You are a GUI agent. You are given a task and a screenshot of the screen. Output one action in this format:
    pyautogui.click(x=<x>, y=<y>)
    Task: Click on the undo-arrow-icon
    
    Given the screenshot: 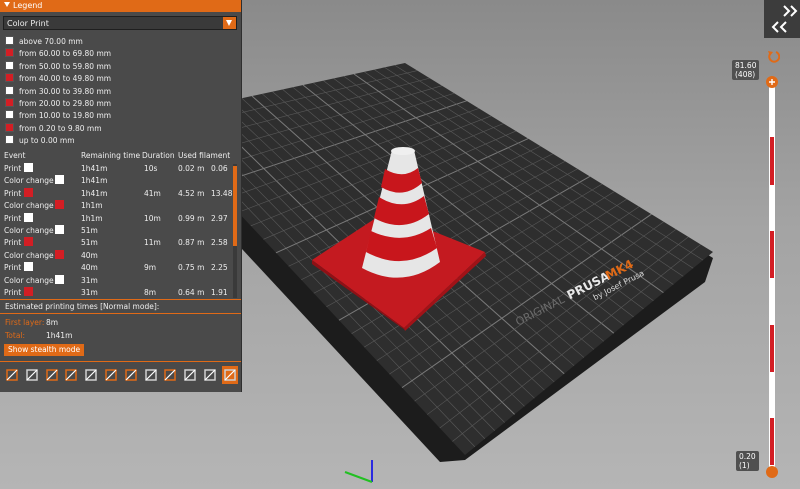 What is the action you would take?
    pyautogui.click(x=773, y=56)
    